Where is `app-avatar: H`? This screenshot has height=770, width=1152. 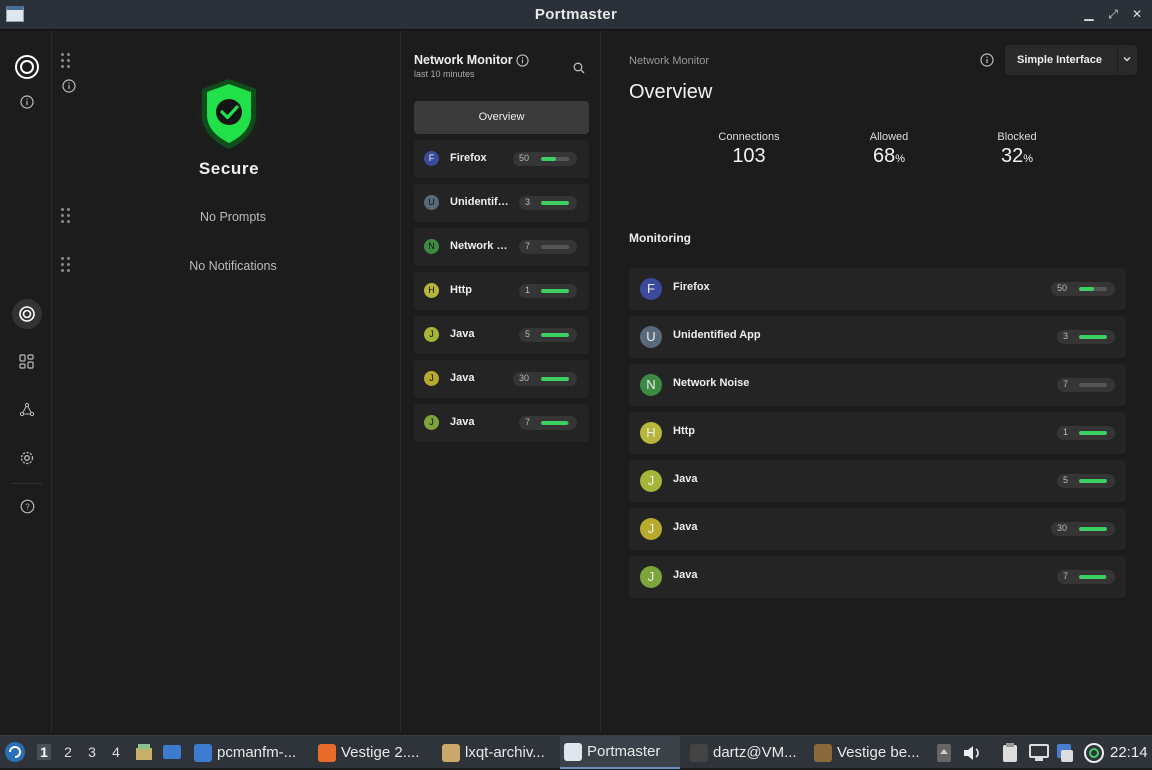
app-avatar: H is located at coordinates (651, 433).